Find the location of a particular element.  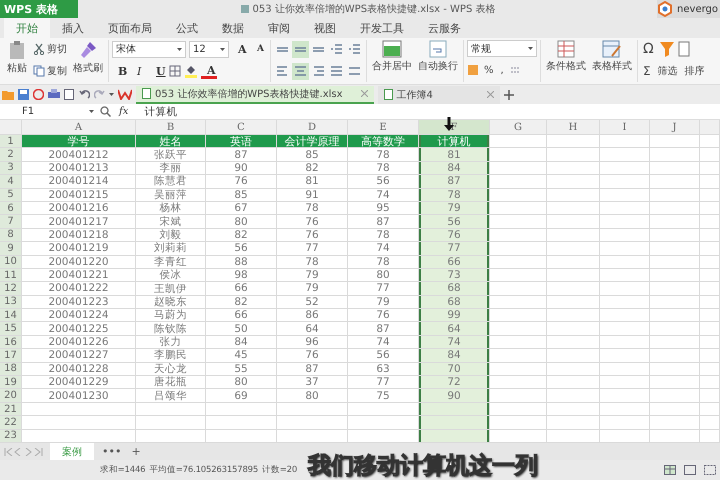

paste-button: 粘贴 is located at coordinates (17, 57).